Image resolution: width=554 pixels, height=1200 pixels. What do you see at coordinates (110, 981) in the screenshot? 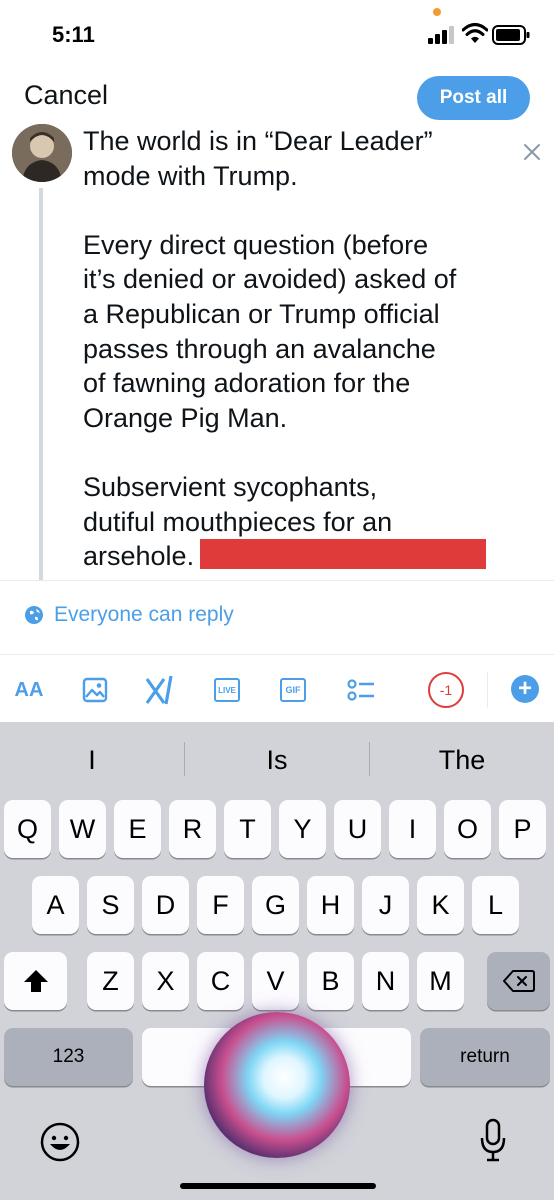
I see `key-z: Z` at bounding box center [110, 981].